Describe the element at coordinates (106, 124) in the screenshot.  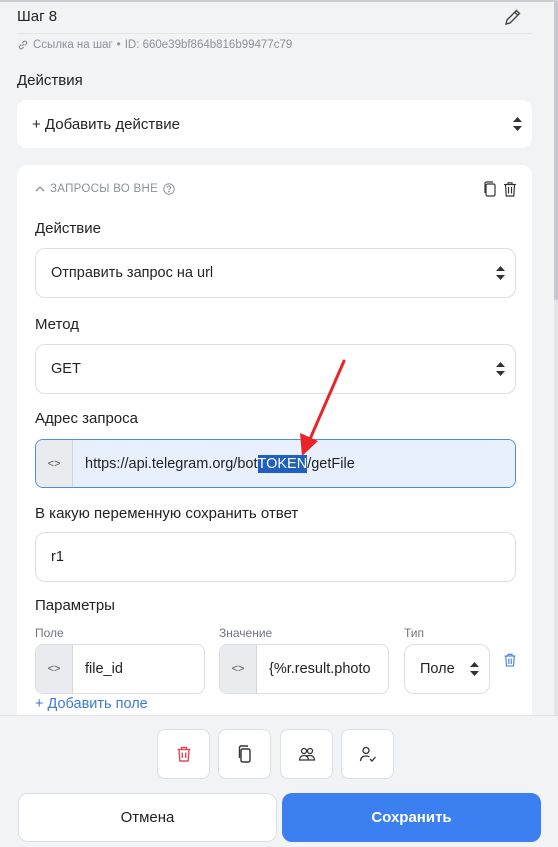
I see `add-action-label: + Добавить действие` at that location.